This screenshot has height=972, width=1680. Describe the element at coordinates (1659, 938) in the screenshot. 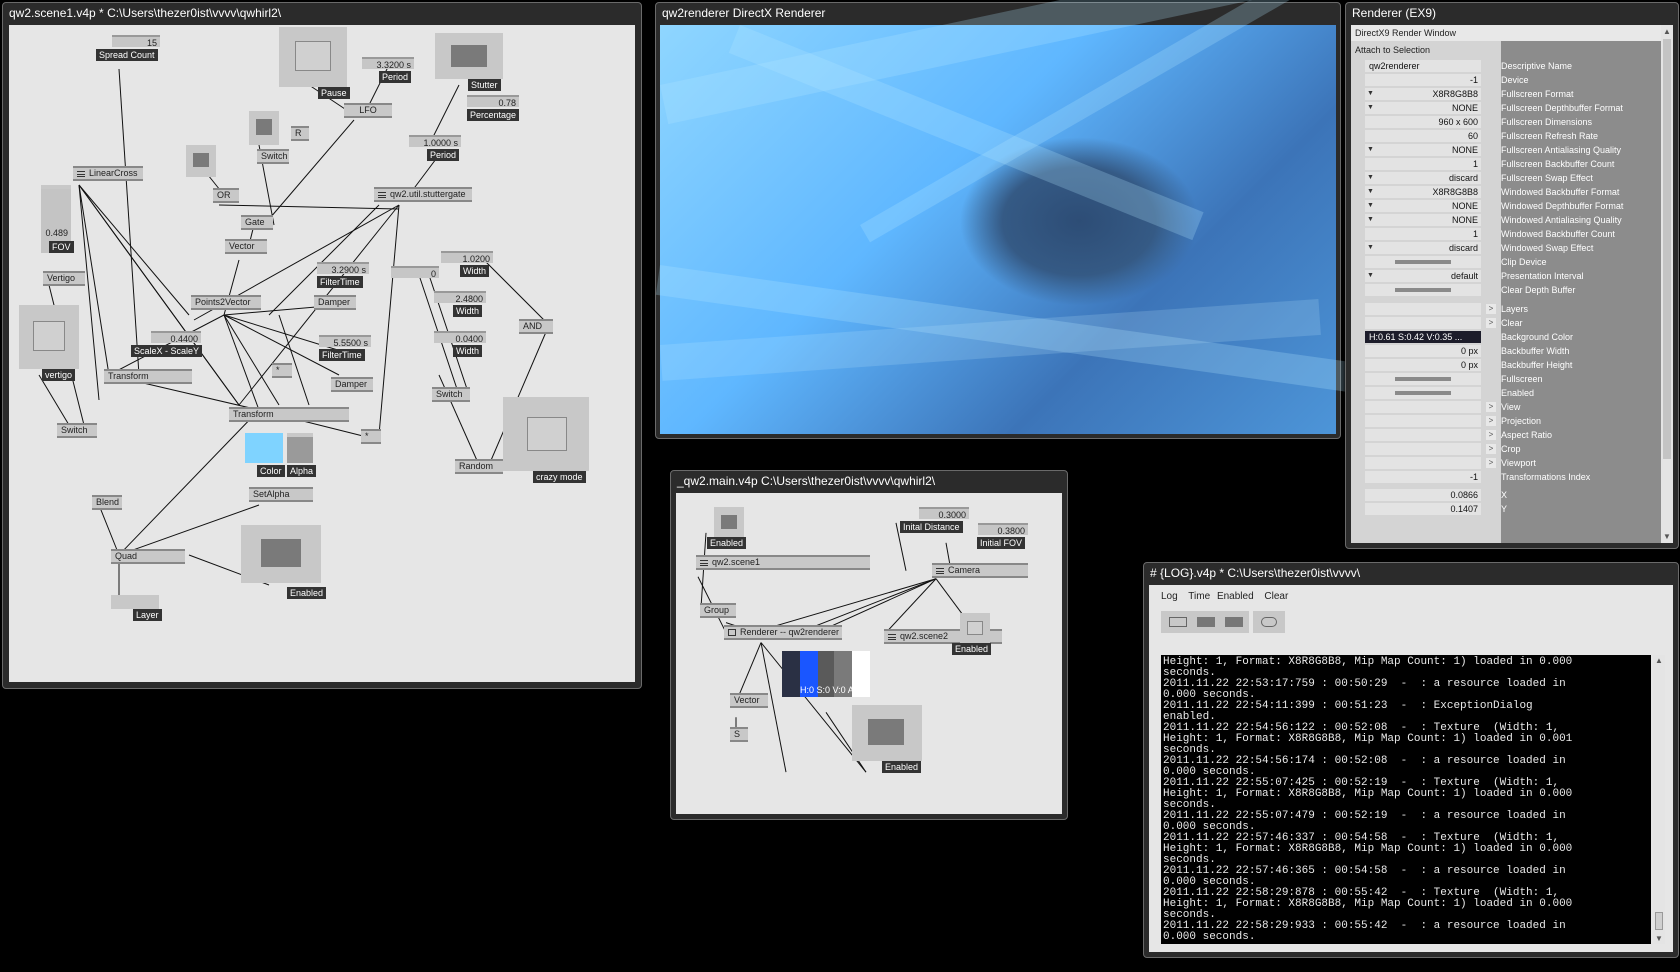

I see `log-scroll-down-icon: ▼` at that location.